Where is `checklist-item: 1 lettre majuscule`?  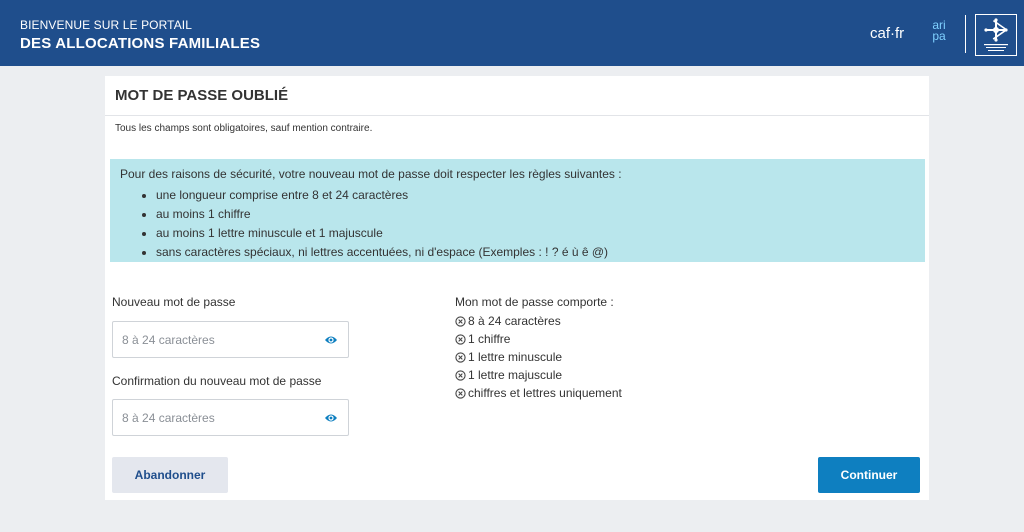 checklist-item: 1 lettre majuscule is located at coordinates (538, 375).